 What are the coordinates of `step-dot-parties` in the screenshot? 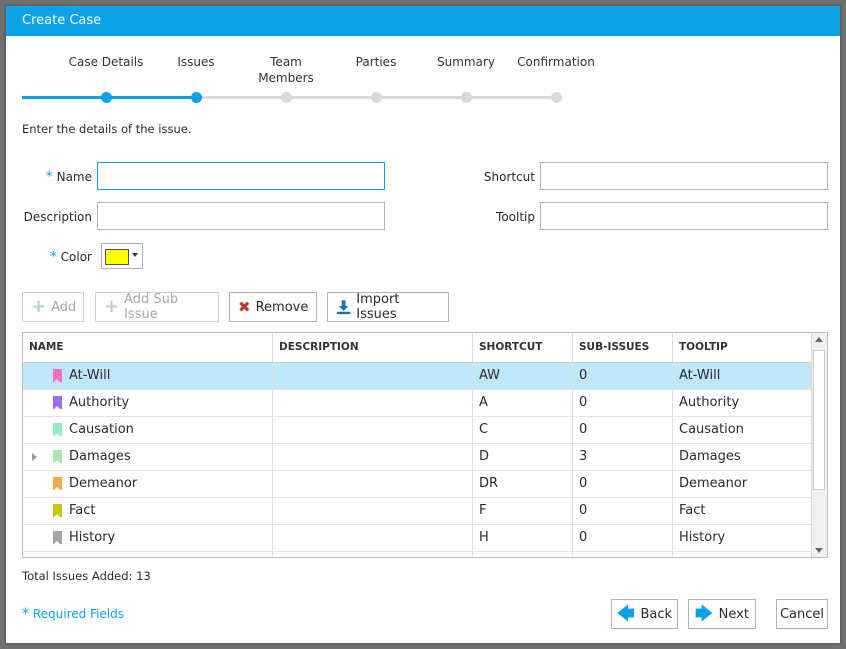 It's located at (376, 97).